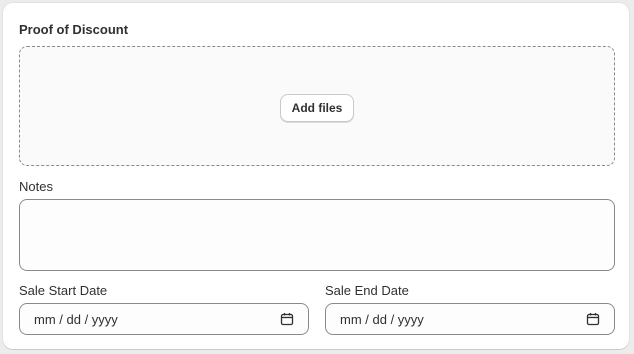  What do you see at coordinates (74, 29) in the screenshot?
I see `proof-of-discount-heading: Proof of Discount` at bounding box center [74, 29].